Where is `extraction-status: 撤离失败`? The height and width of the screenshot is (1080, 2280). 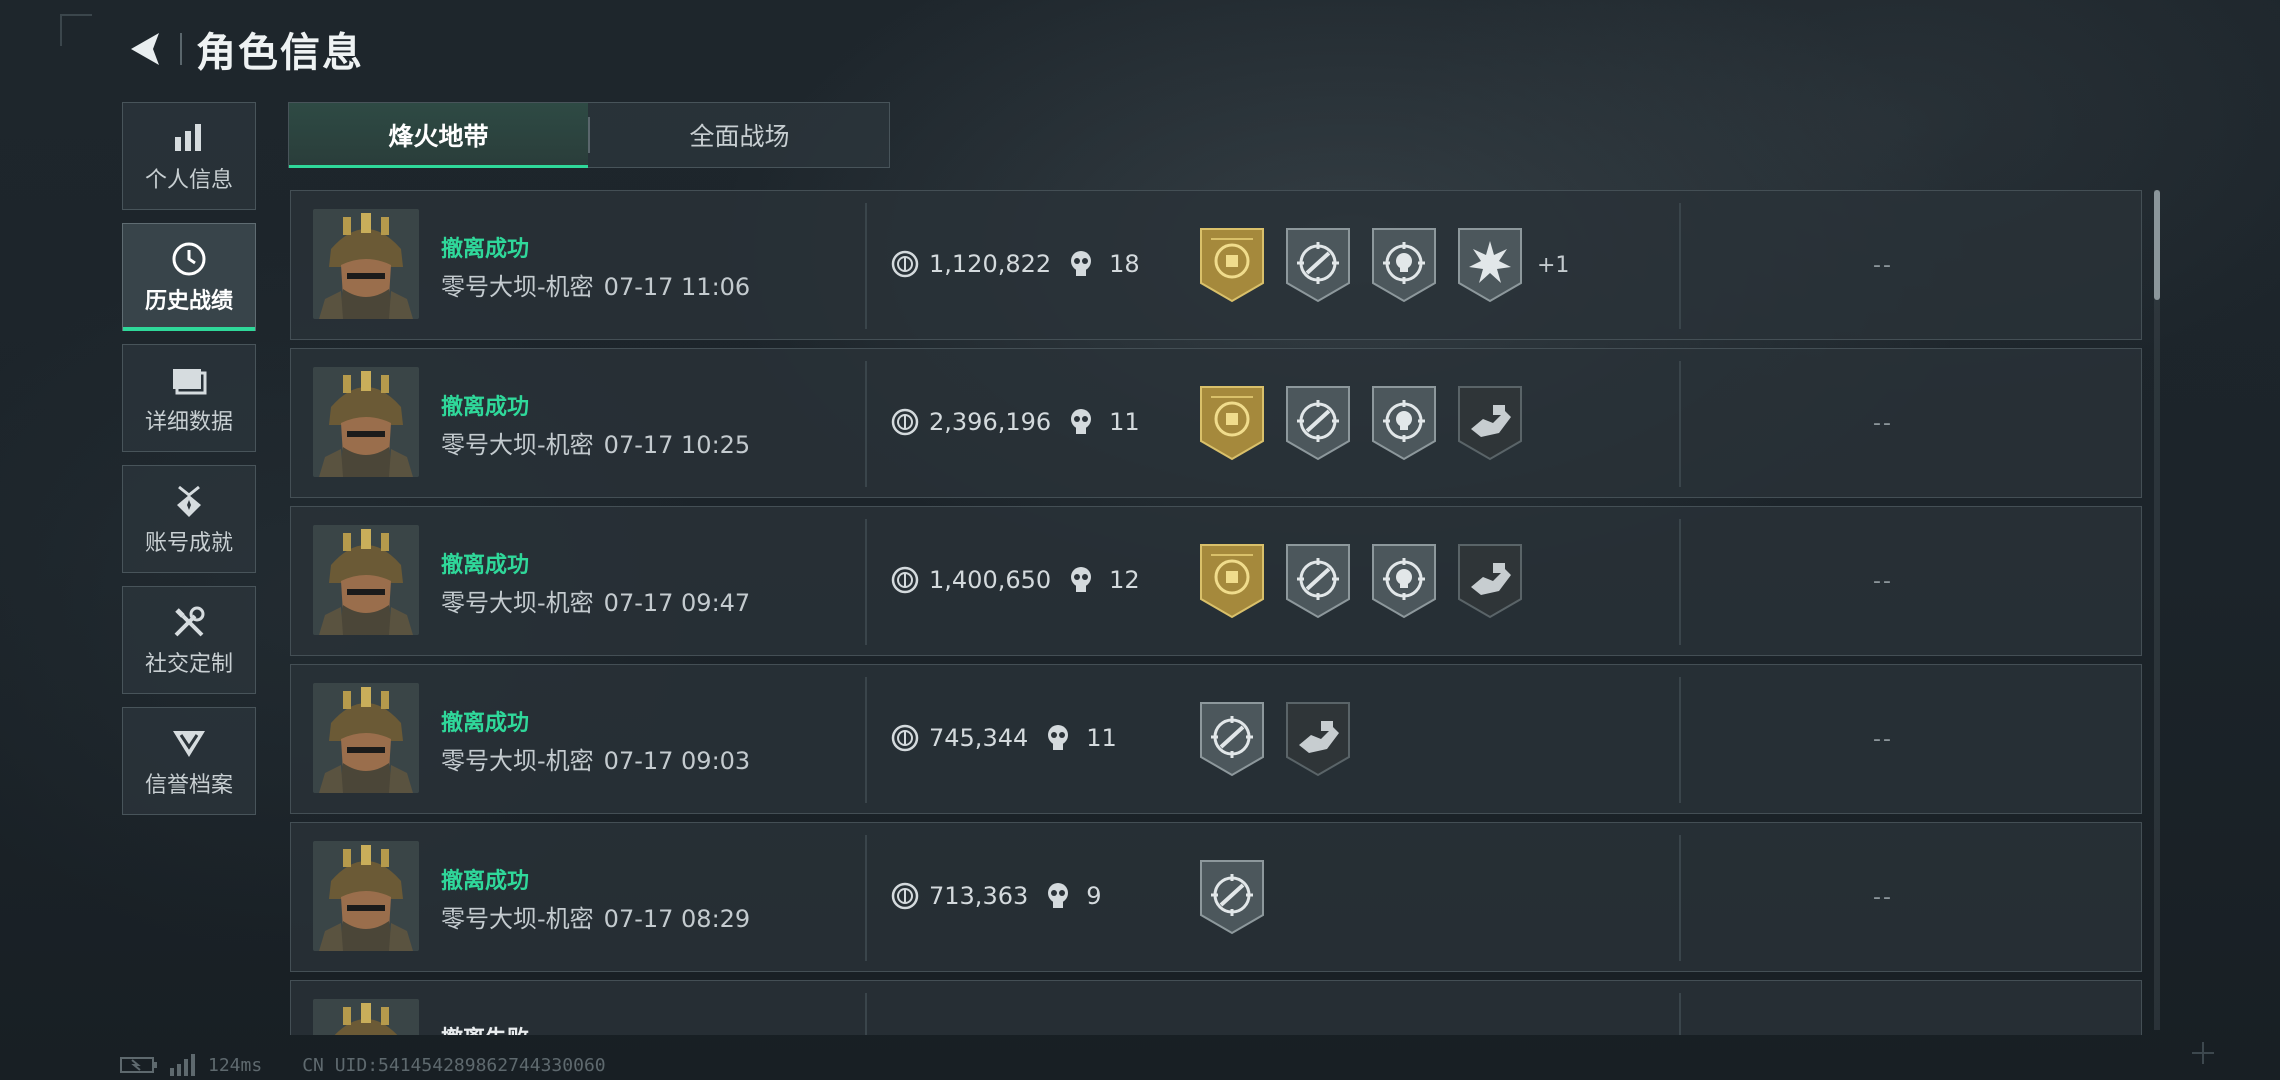 extraction-status: 撤离失败 is located at coordinates (485, 1028).